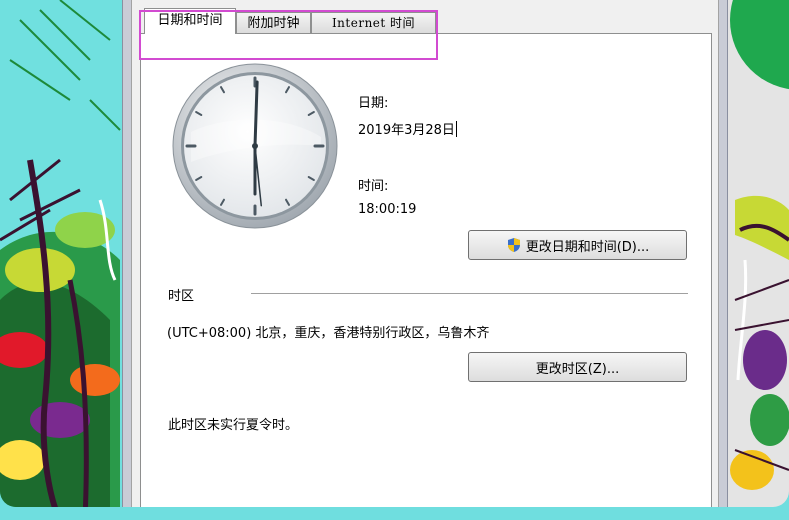  I want to click on timezone-separator, so click(469, 293).